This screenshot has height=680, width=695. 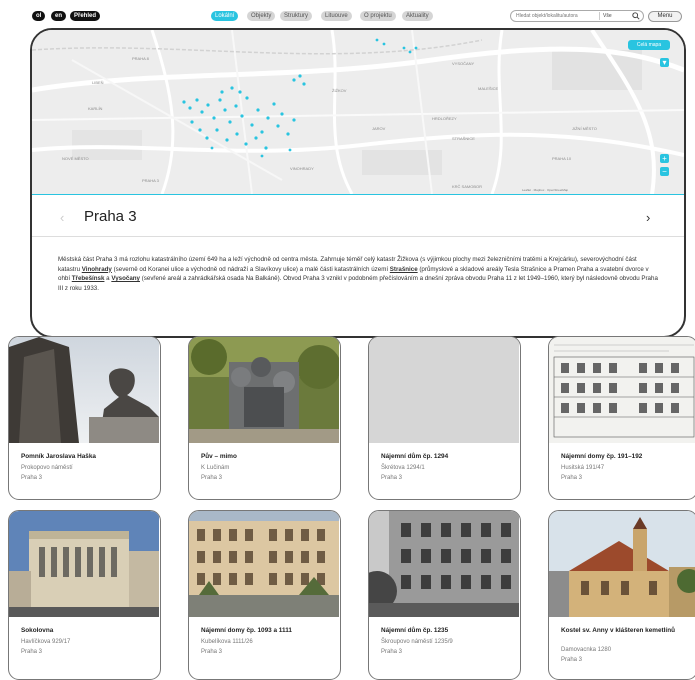 What do you see at coordinates (648, 217) in the screenshot?
I see `next-arrow-icon: ›` at bounding box center [648, 217].